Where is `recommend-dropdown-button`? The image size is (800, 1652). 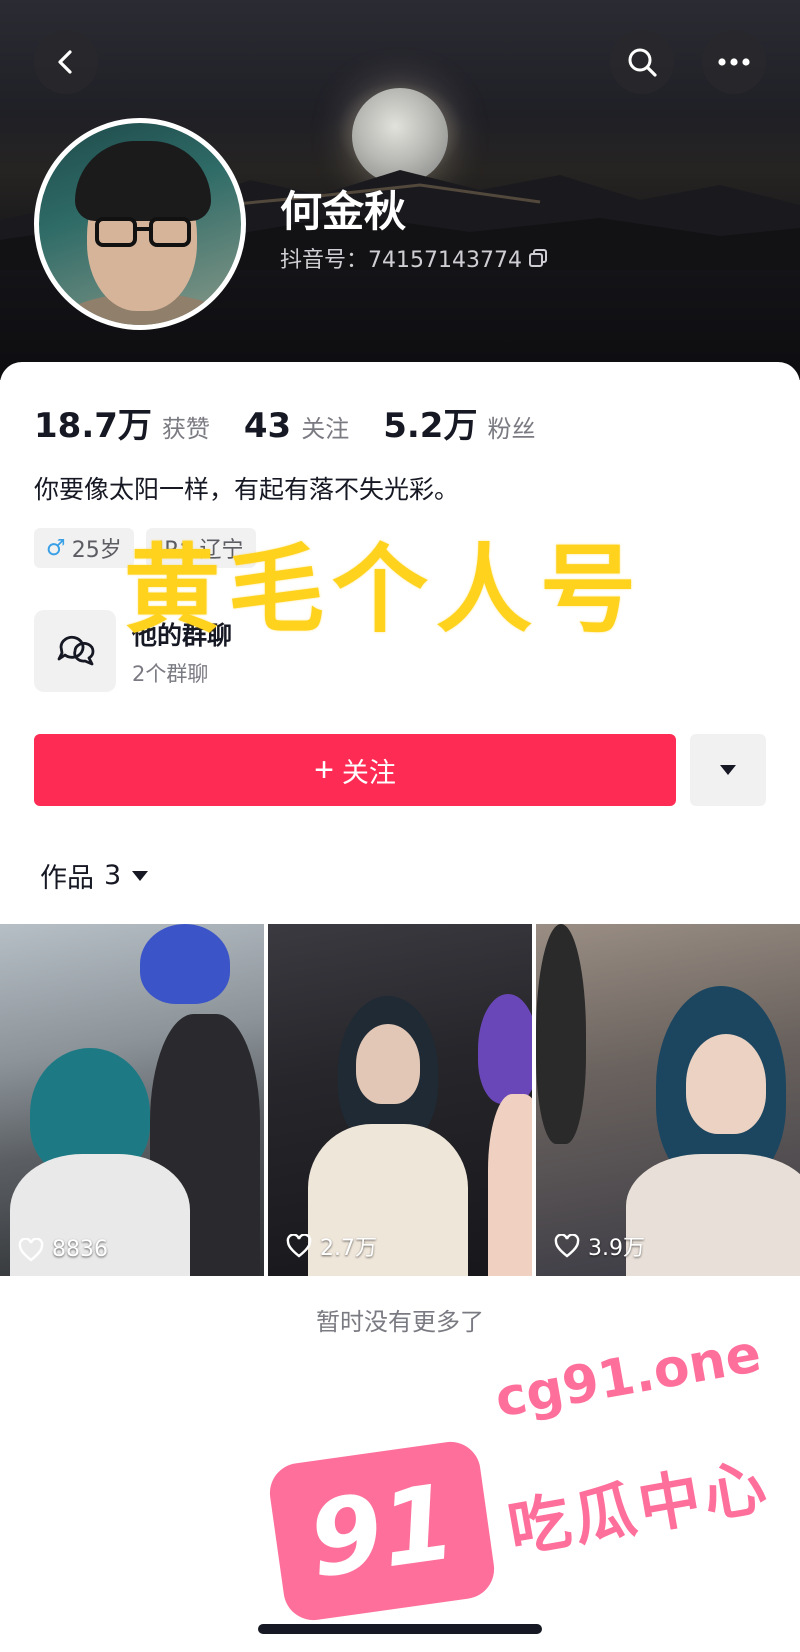
recommend-dropdown-button is located at coordinates (728, 770).